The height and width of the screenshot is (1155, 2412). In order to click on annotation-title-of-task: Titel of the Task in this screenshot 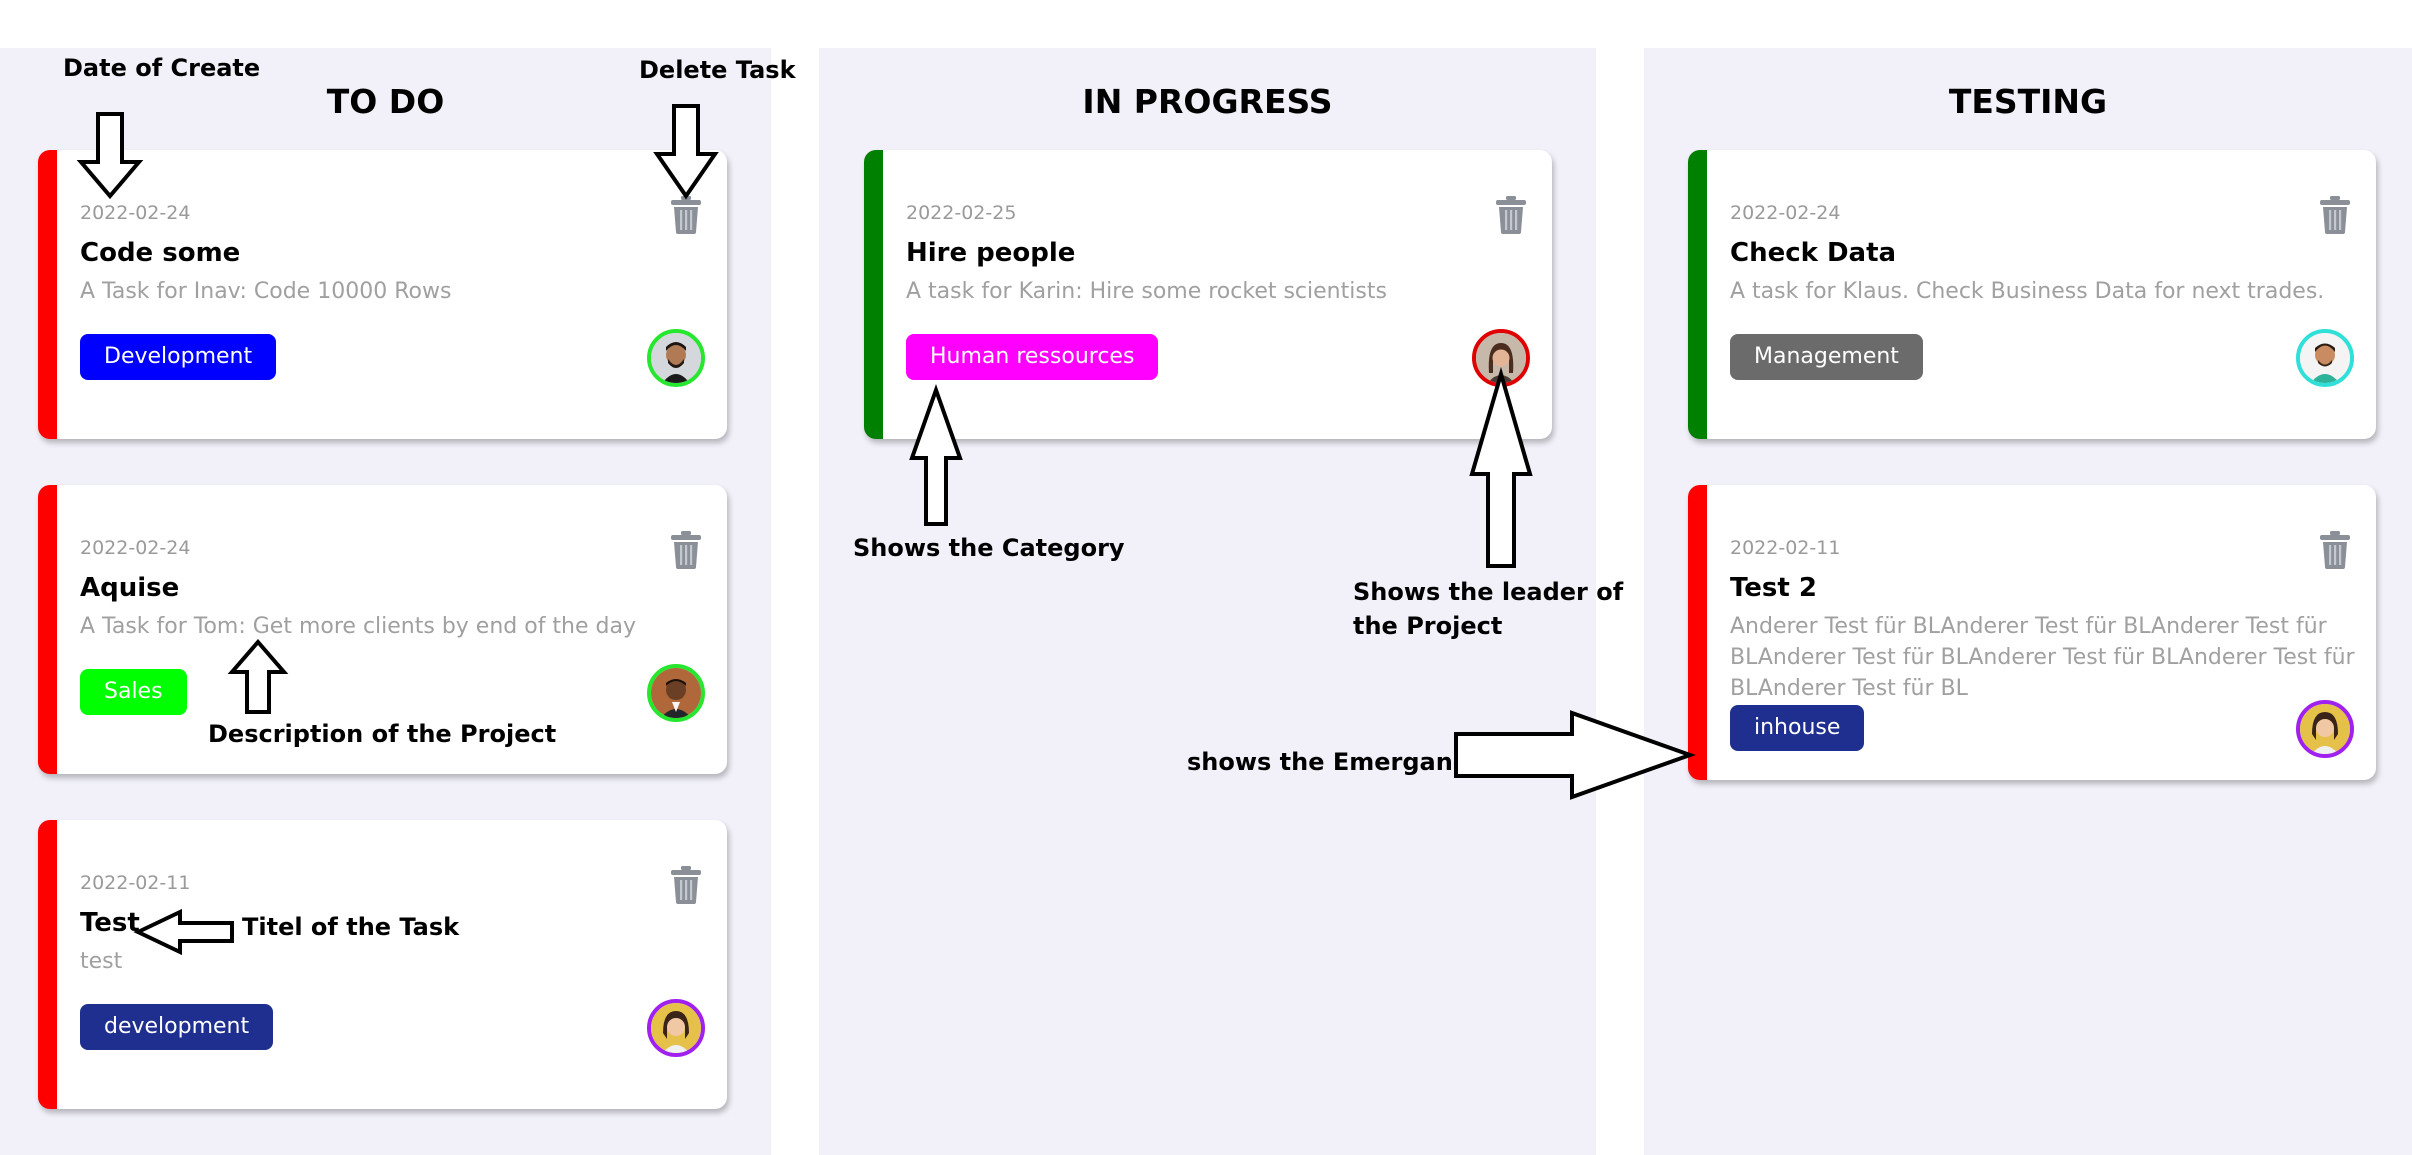, I will do `click(351, 927)`.